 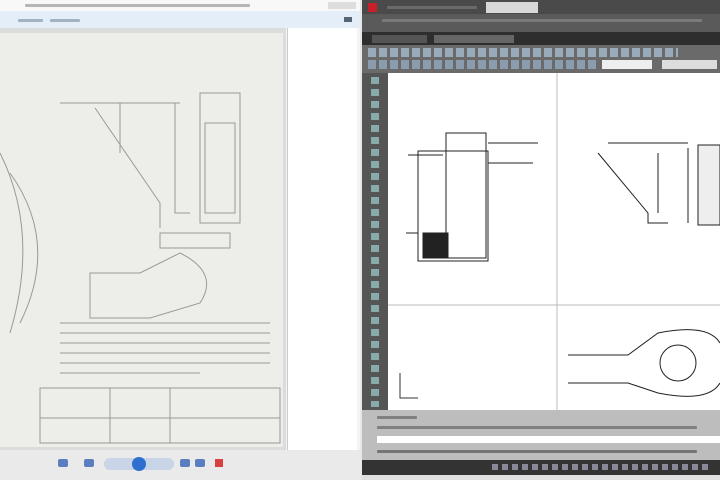 I want to click on side-panel, so click(x=322, y=239).